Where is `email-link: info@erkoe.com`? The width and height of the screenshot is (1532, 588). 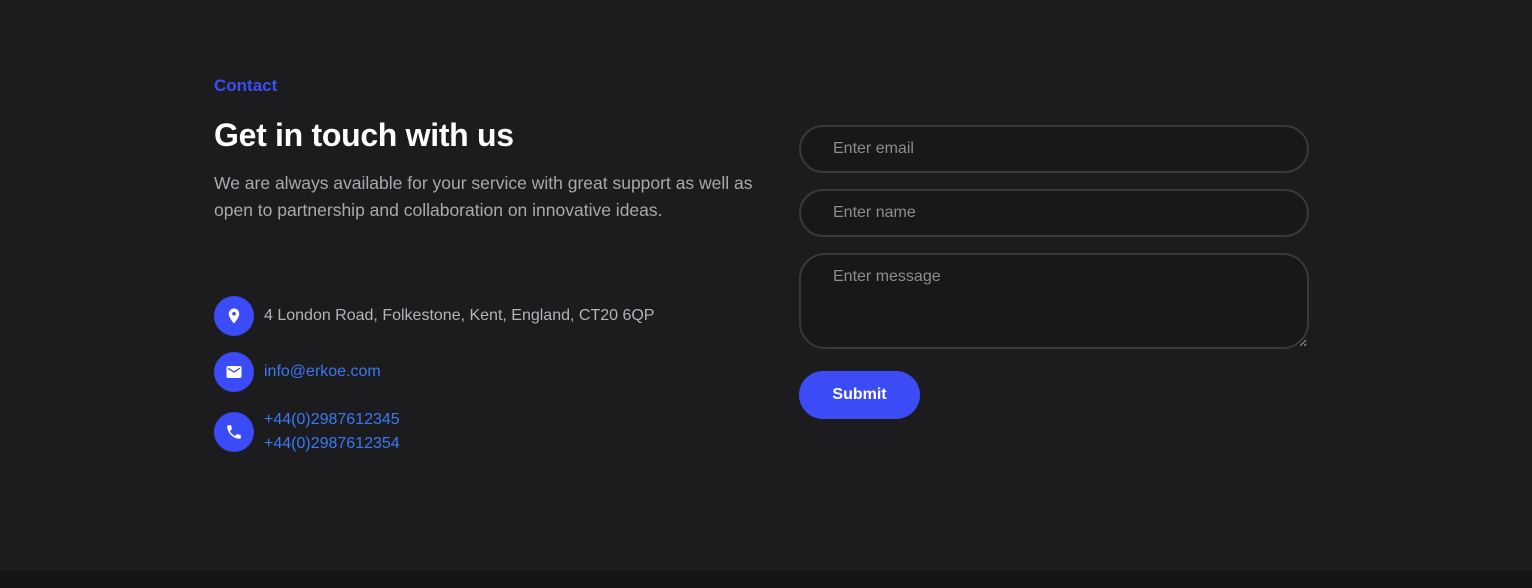 email-link: info@erkoe.com is located at coordinates (322, 372).